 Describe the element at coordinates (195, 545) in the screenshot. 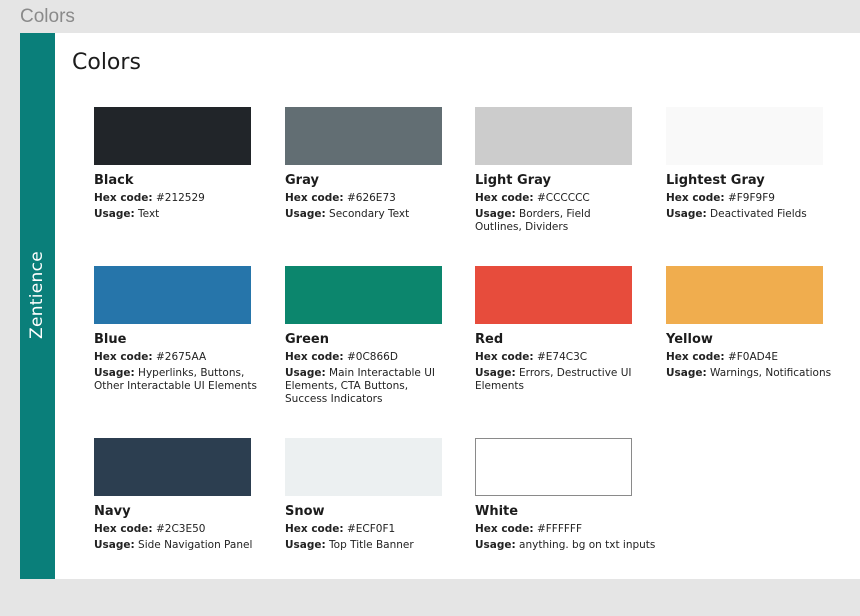

I see `usage-value: Side Navigation Panel` at that location.